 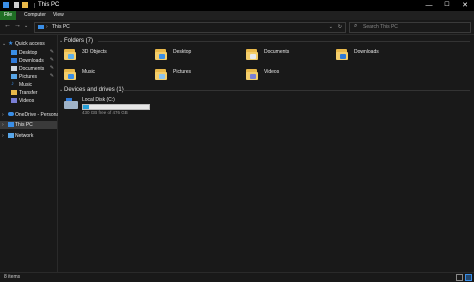 What do you see at coordinates (49, 5) in the screenshot?
I see `window-title: This PC` at bounding box center [49, 5].